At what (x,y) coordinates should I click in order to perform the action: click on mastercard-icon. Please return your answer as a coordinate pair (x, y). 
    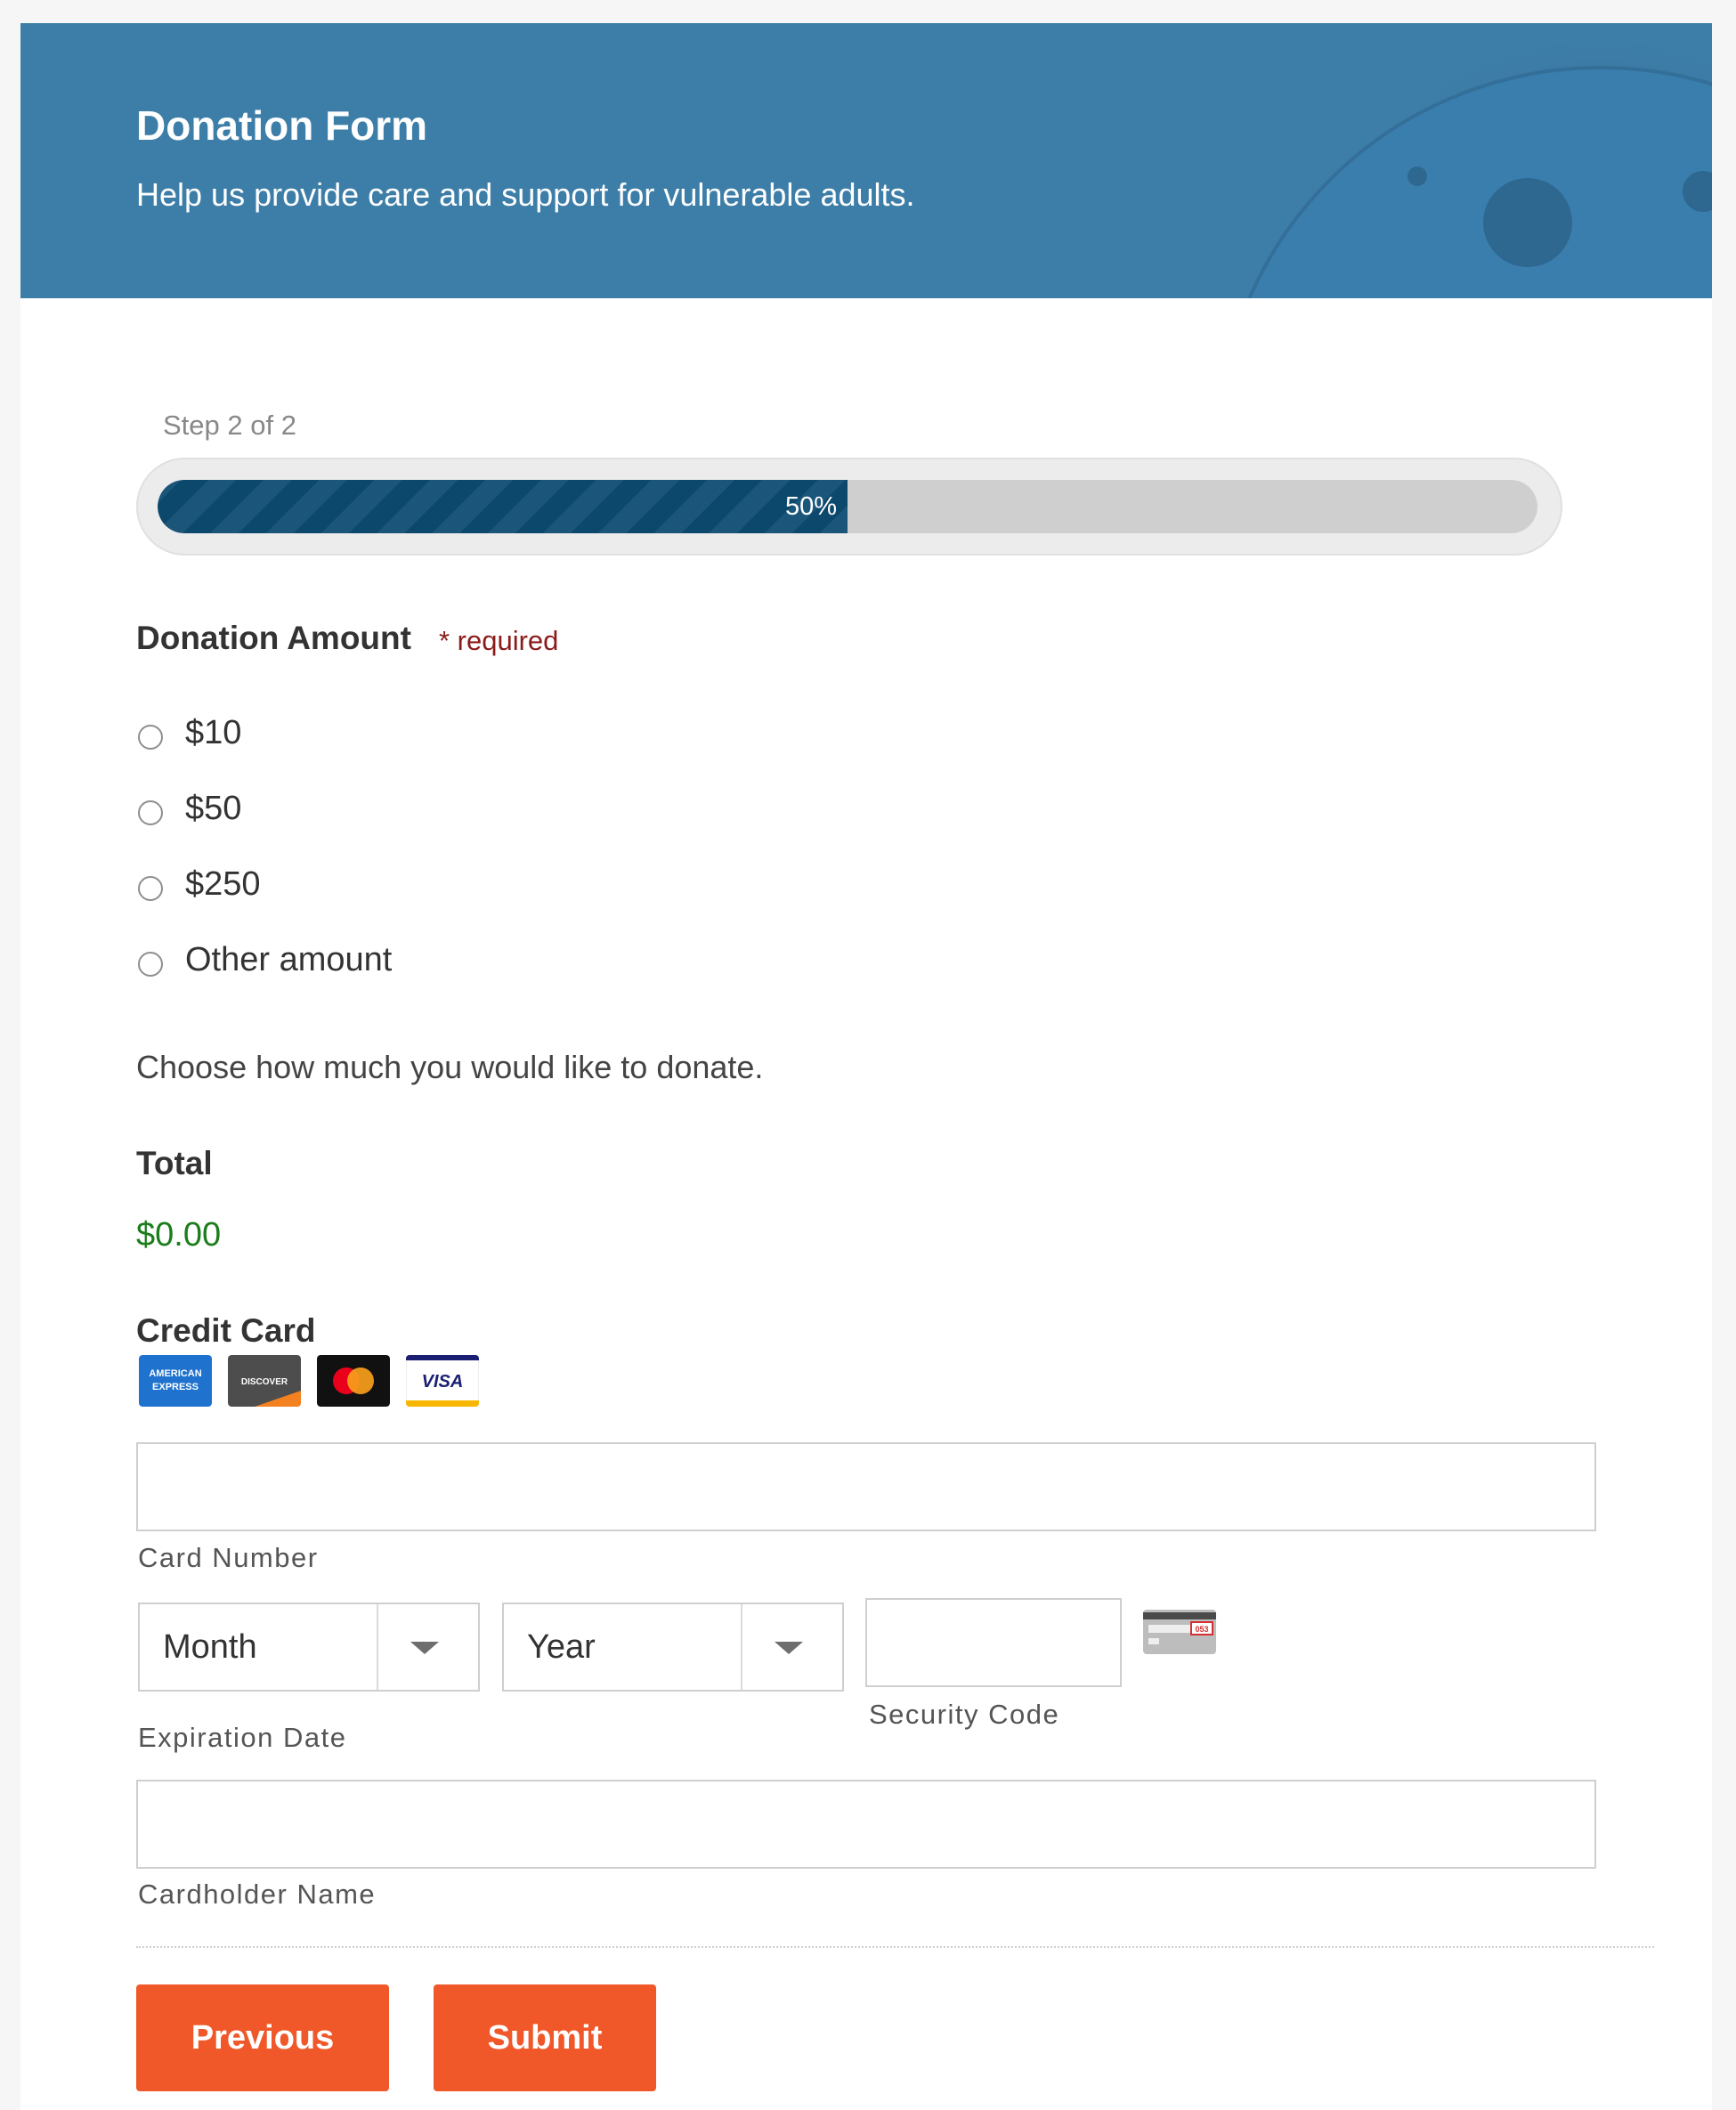
    Looking at the image, I should click on (353, 1381).